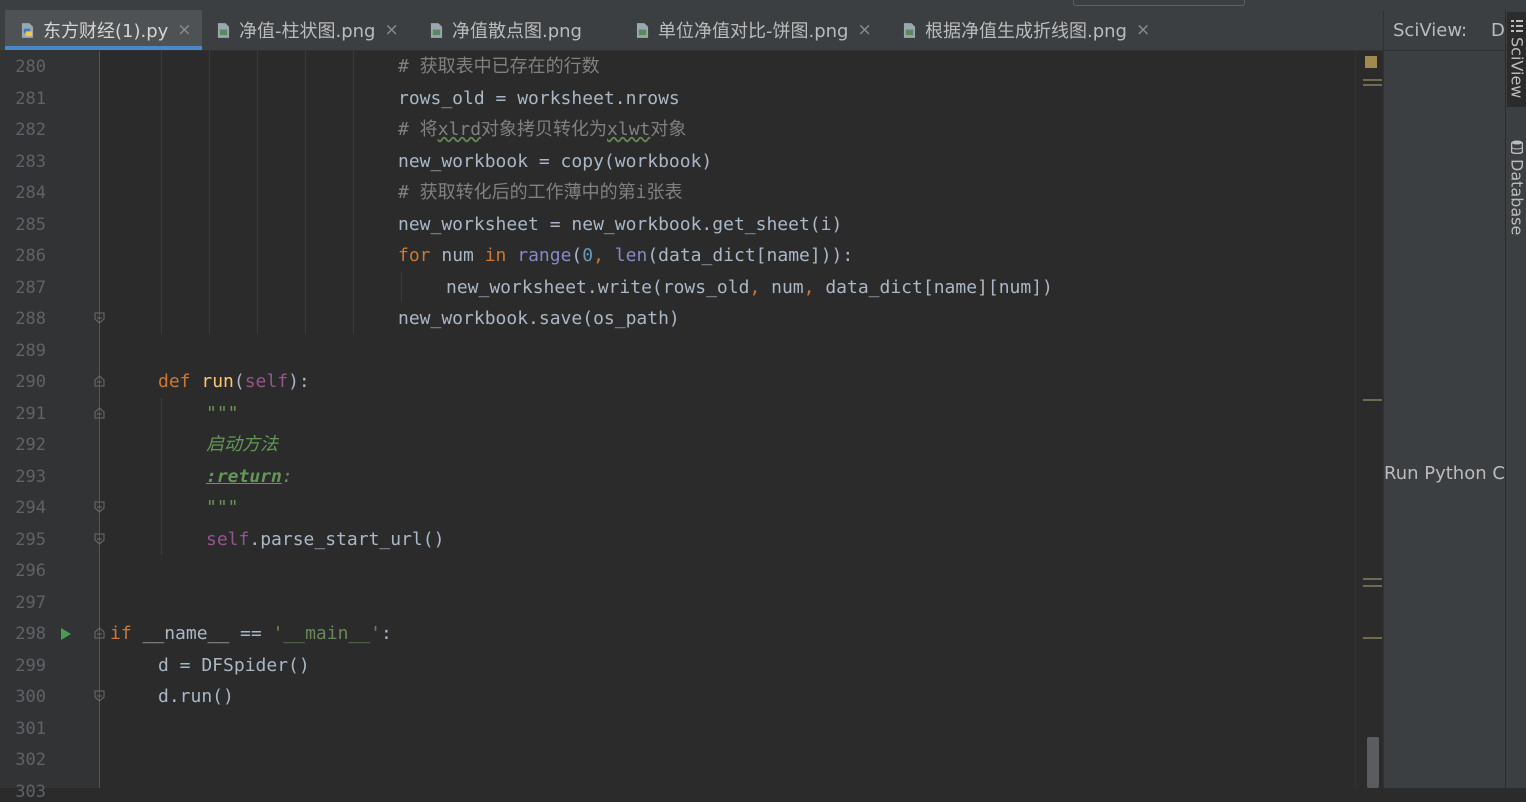 This screenshot has width=1526, height=802. Describe the element at coordinates (1516, 59) in the screenshot. I see `tool-tab-sciview: SciView` at that location.